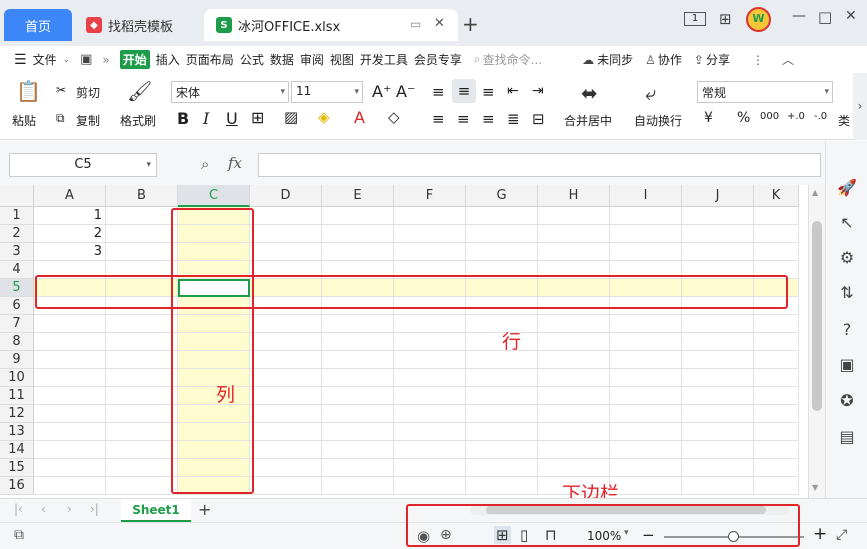 The height and width of the screenshot is (549, 867). Describe the element at coordinates (142, 196) in the screenshot. I see `column-header-b: B` at that location.